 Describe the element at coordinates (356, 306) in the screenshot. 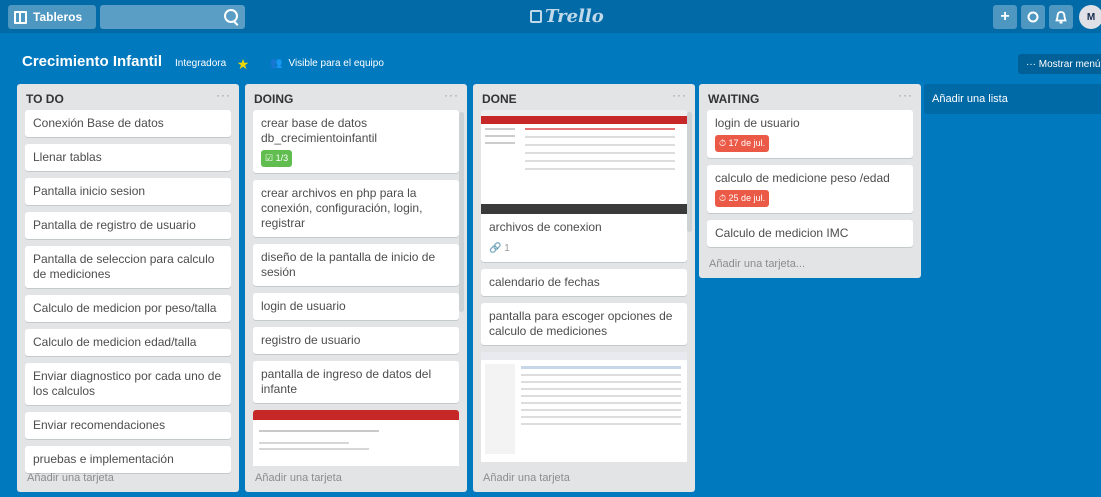

I see `list-card: login de usuario` at that location.